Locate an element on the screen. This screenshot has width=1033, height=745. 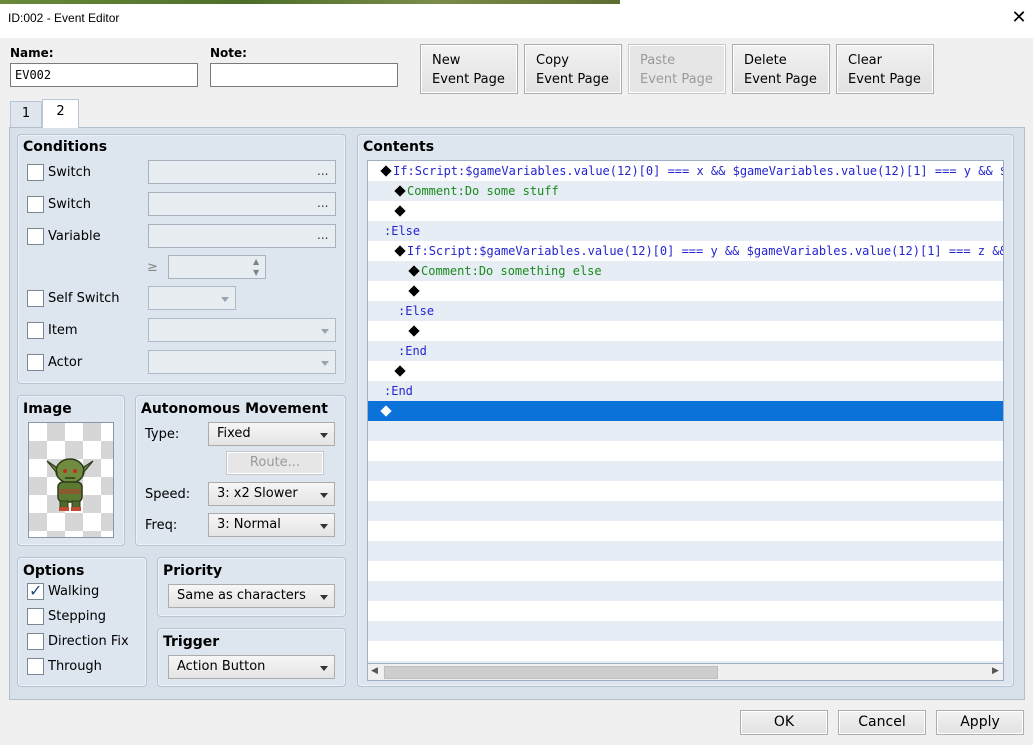
ok-button: OK is located at coordinates (784, 722).